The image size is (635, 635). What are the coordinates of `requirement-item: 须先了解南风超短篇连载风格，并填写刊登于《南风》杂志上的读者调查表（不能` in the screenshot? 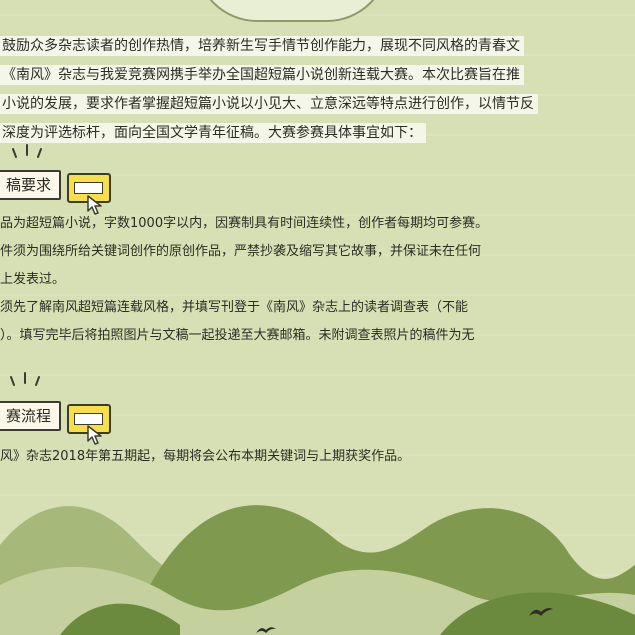 It's located at (234, 307).